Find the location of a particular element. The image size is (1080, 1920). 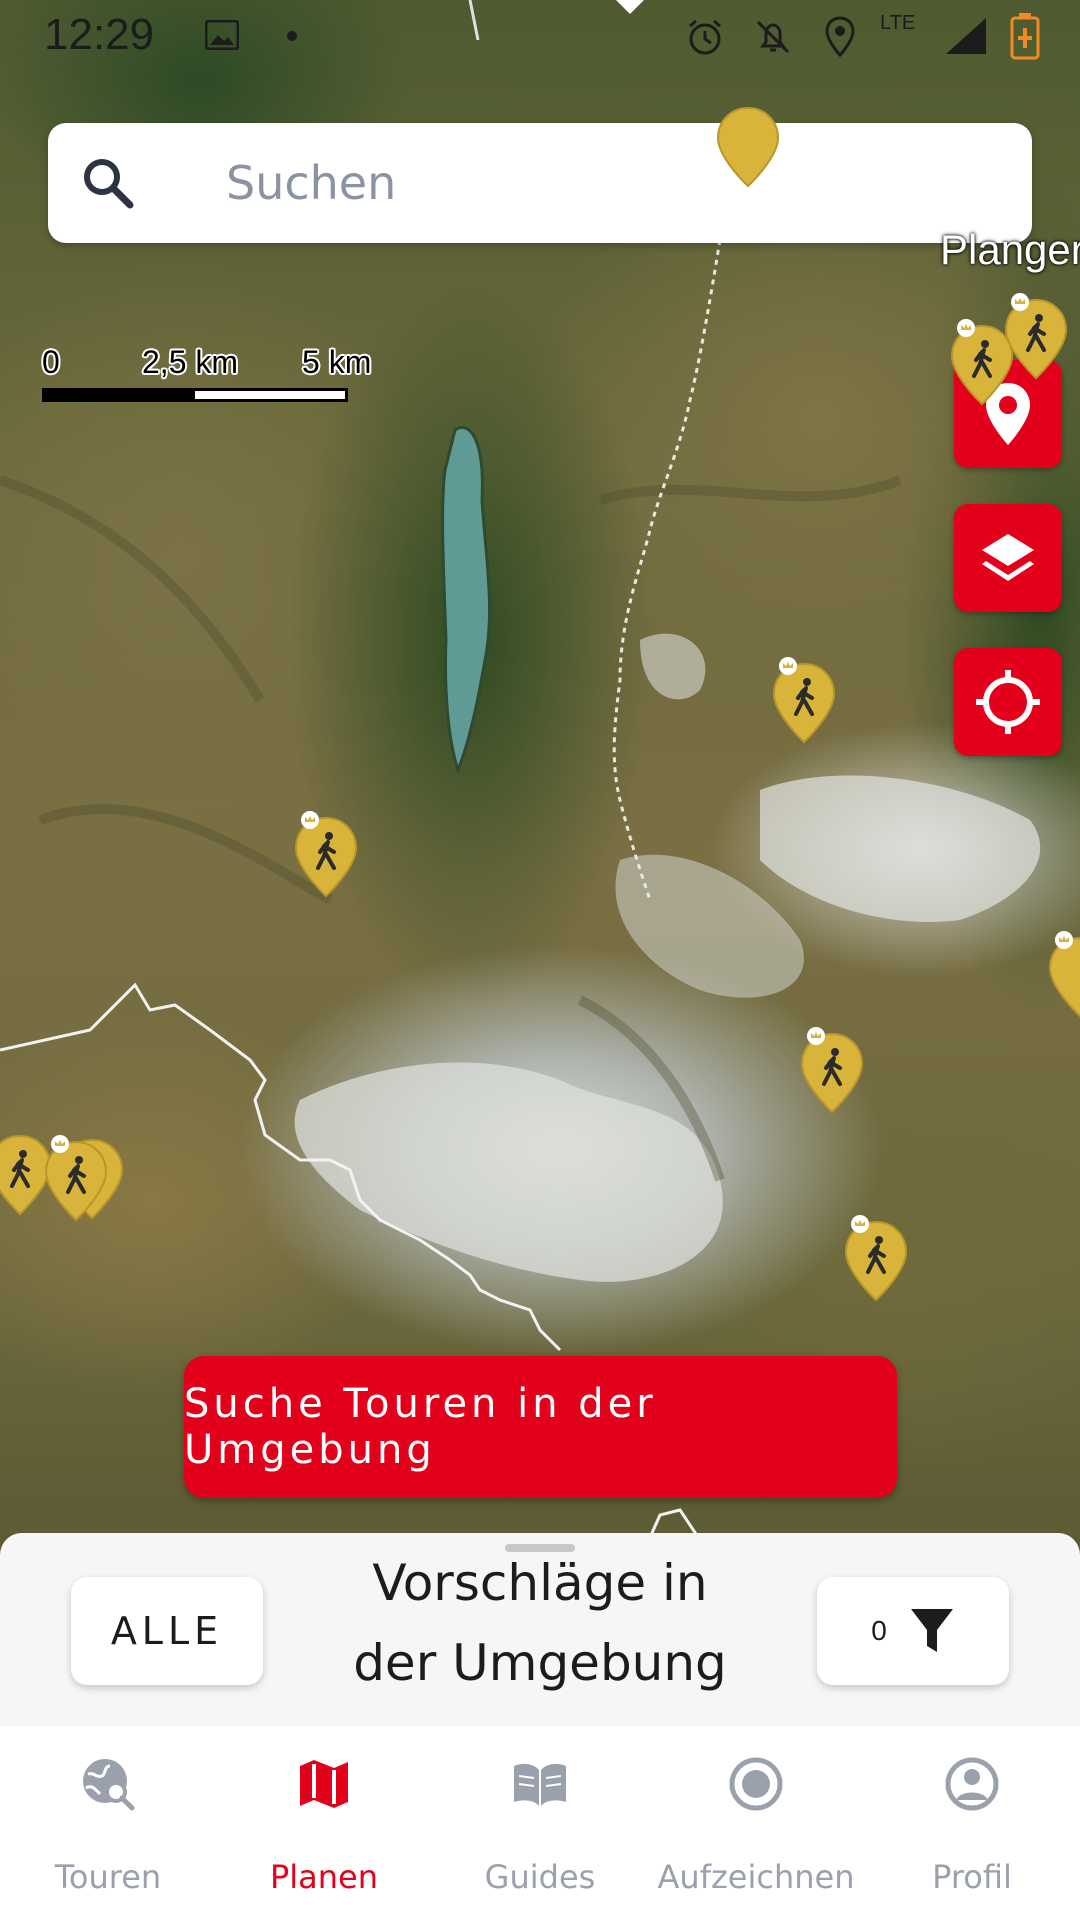

trail-line is located at coordinates (667, 570).